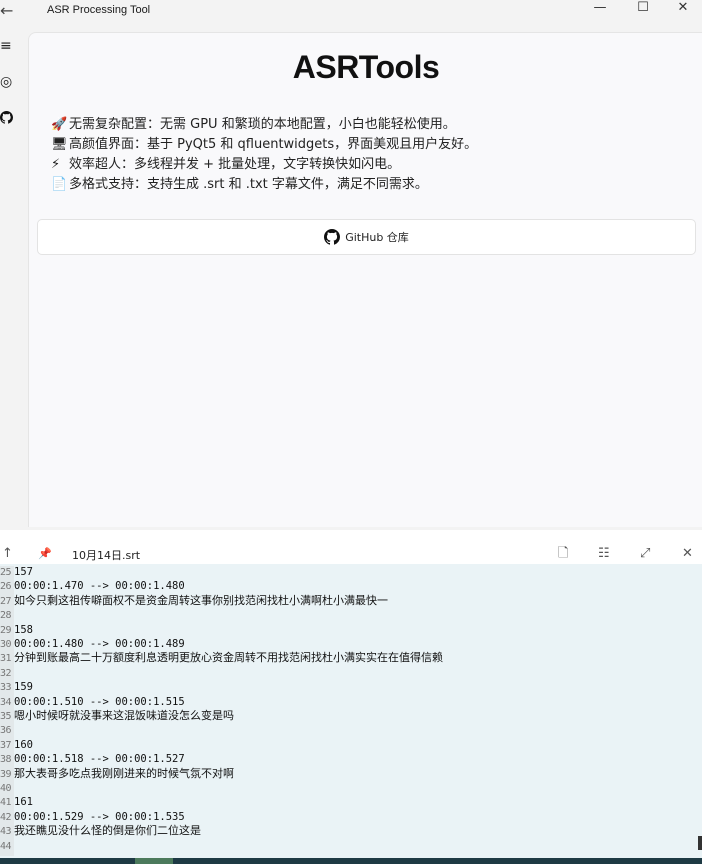 The height and width of the screenshot is (864, 702). I want to click on close-icon: ✕, so click(687, 554).